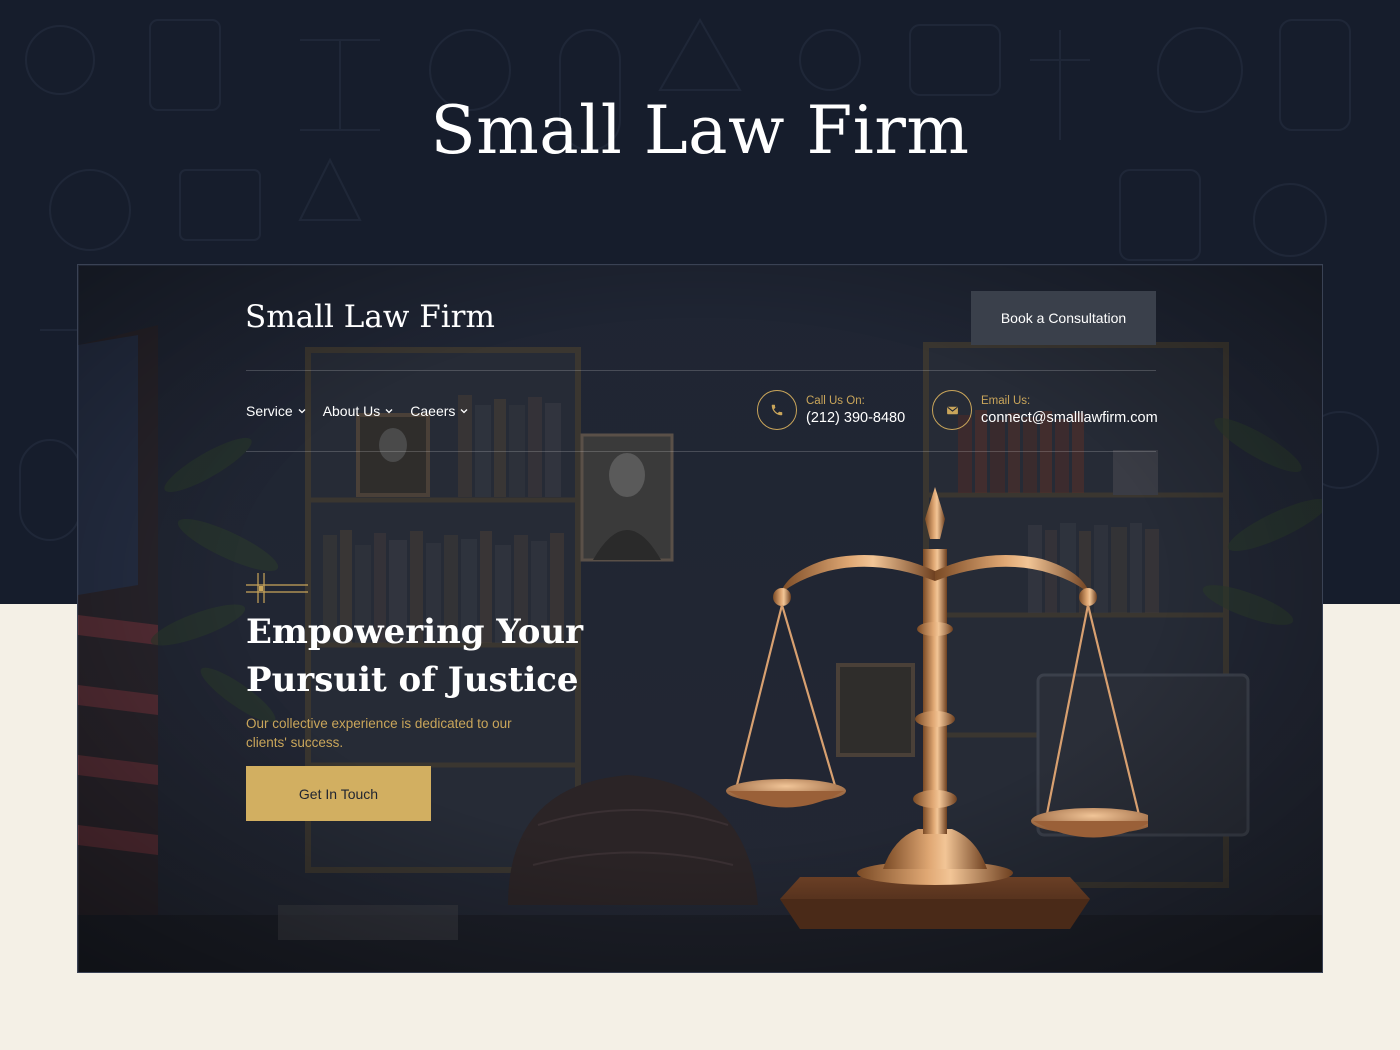  What do you see at coordinates (1063, 318) in the screenshot?
I see `book-consultation-button: Book a Consultation` at bounding box center [1063, 318].